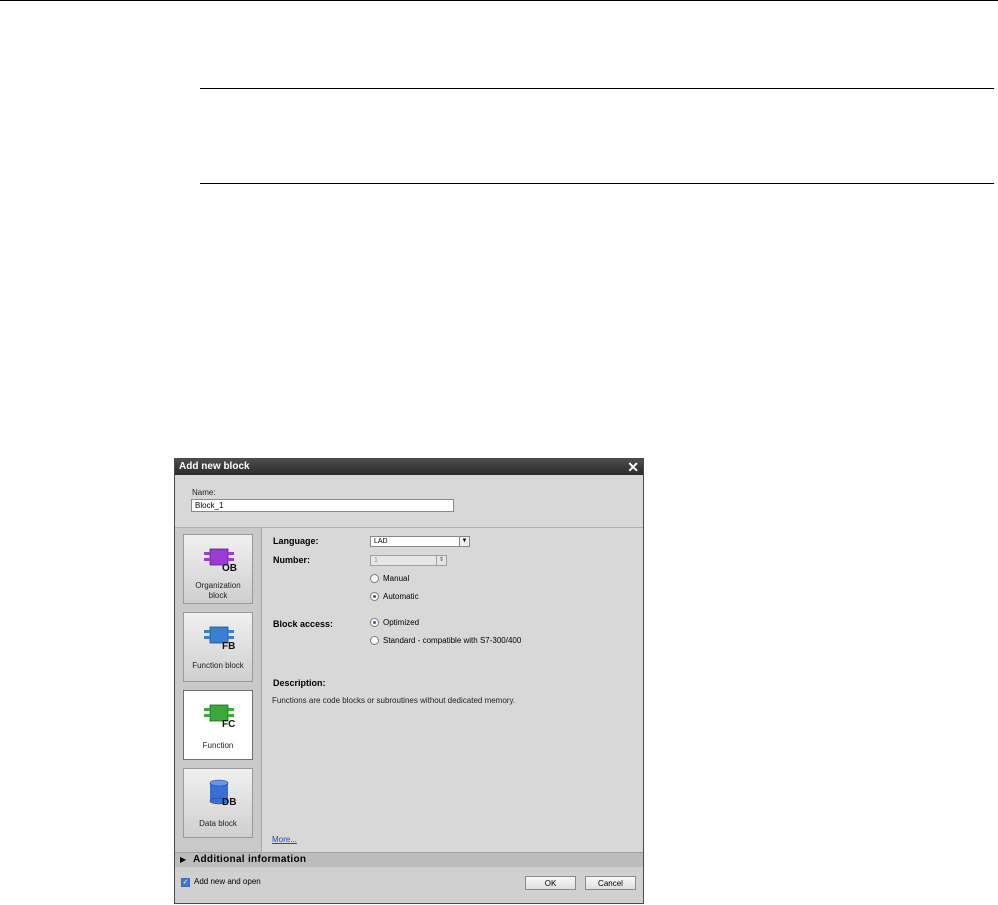 The image size is (998, 905). I want to click on number-label: Number:, so click(292, 560).